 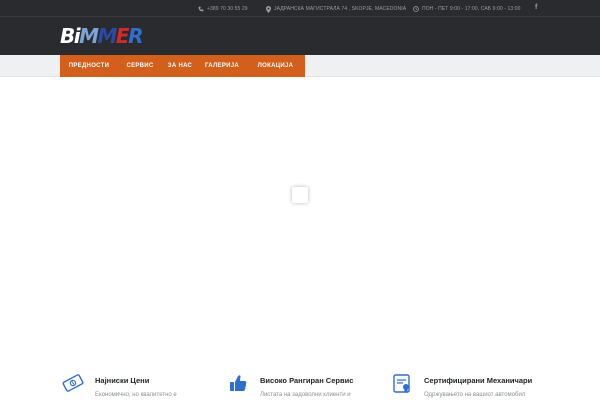 What do you see at coordinates (300, 195) in the screenshot?
I see `loading-spinner` at bounding box center [300, 195].